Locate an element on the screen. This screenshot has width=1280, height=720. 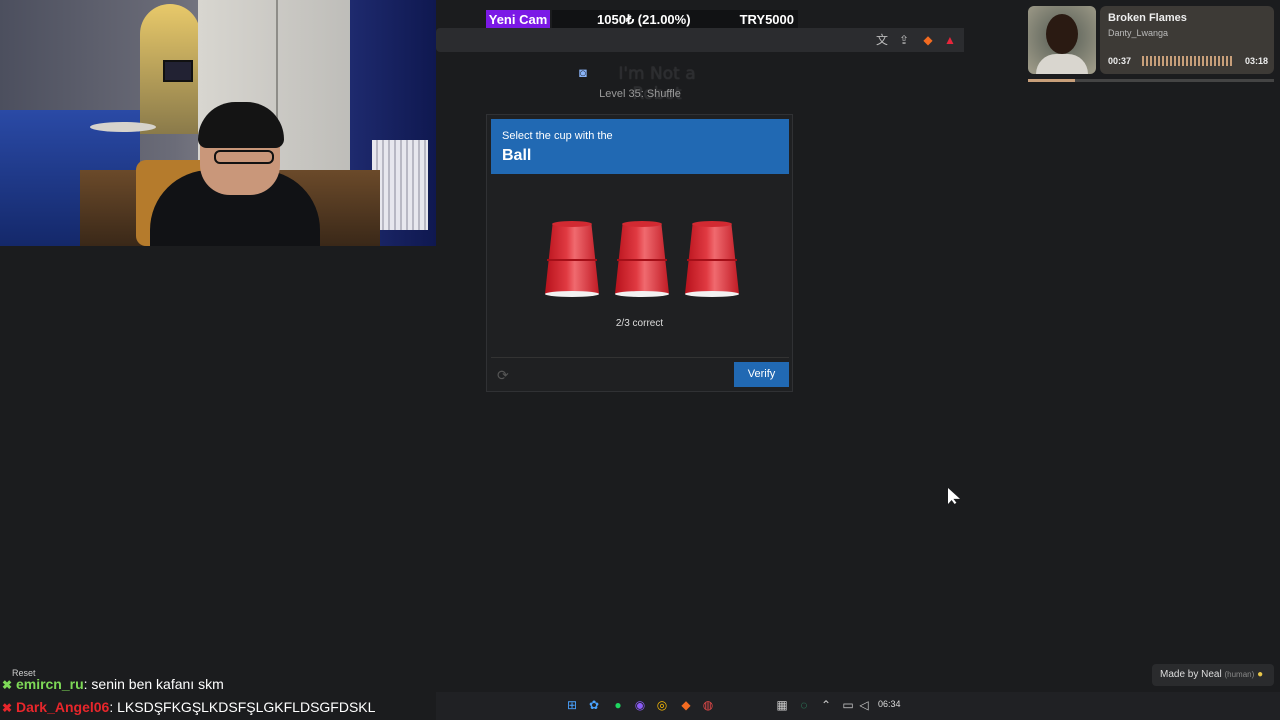
share-icon: ⇪ is located at coordinates (904, 40).